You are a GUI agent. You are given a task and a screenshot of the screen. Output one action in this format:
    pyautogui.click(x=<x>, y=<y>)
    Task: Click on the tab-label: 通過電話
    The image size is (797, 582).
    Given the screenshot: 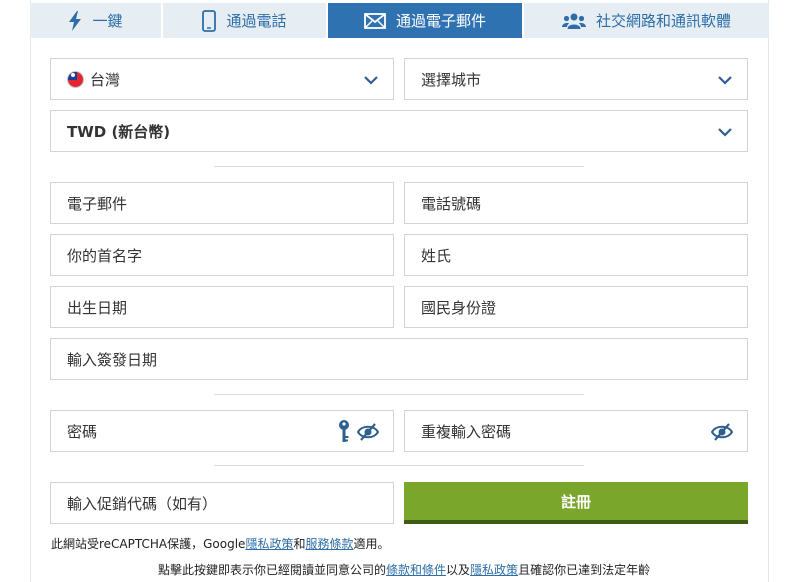 What is the action you would take?
    pyautogui.click(x=256, y=21)
    